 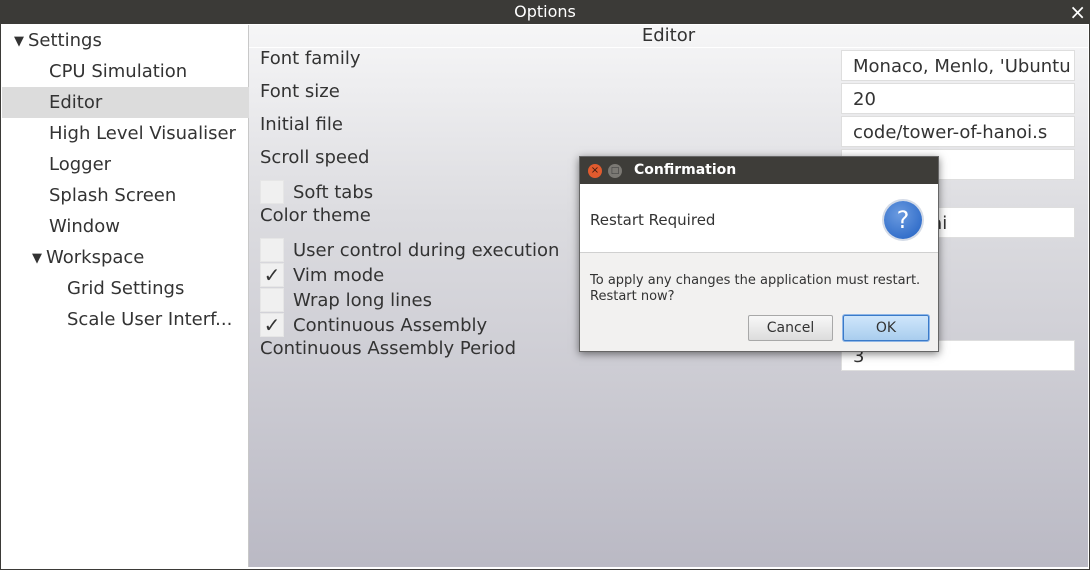 What do you see at coordinates (142, 133) in the screenshot?
I see `tree-item-label: High Level Visualiser` at bounding box center [142, 133].